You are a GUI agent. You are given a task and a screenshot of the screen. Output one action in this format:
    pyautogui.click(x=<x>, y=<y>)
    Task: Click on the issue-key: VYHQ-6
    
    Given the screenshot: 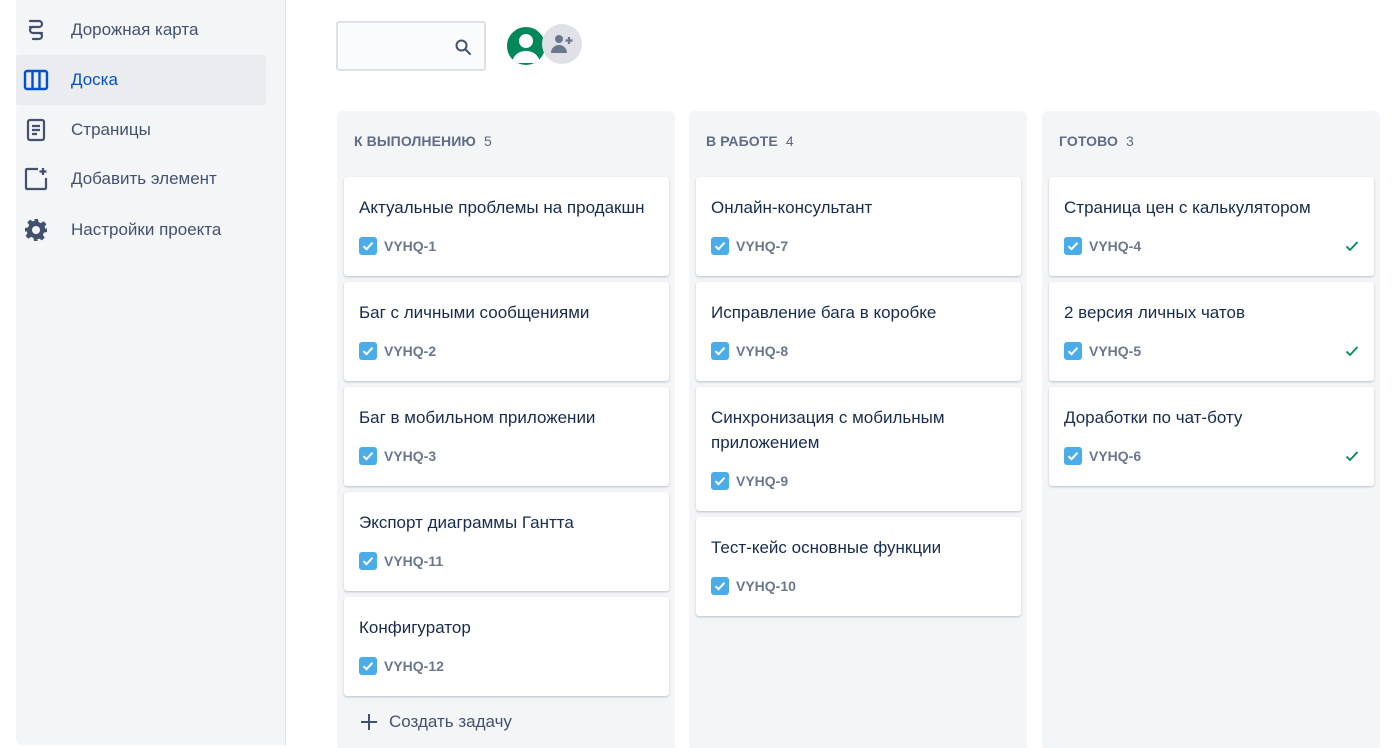 What is the action you would take?
    pyautogui.click(x=1115, y=456)
    